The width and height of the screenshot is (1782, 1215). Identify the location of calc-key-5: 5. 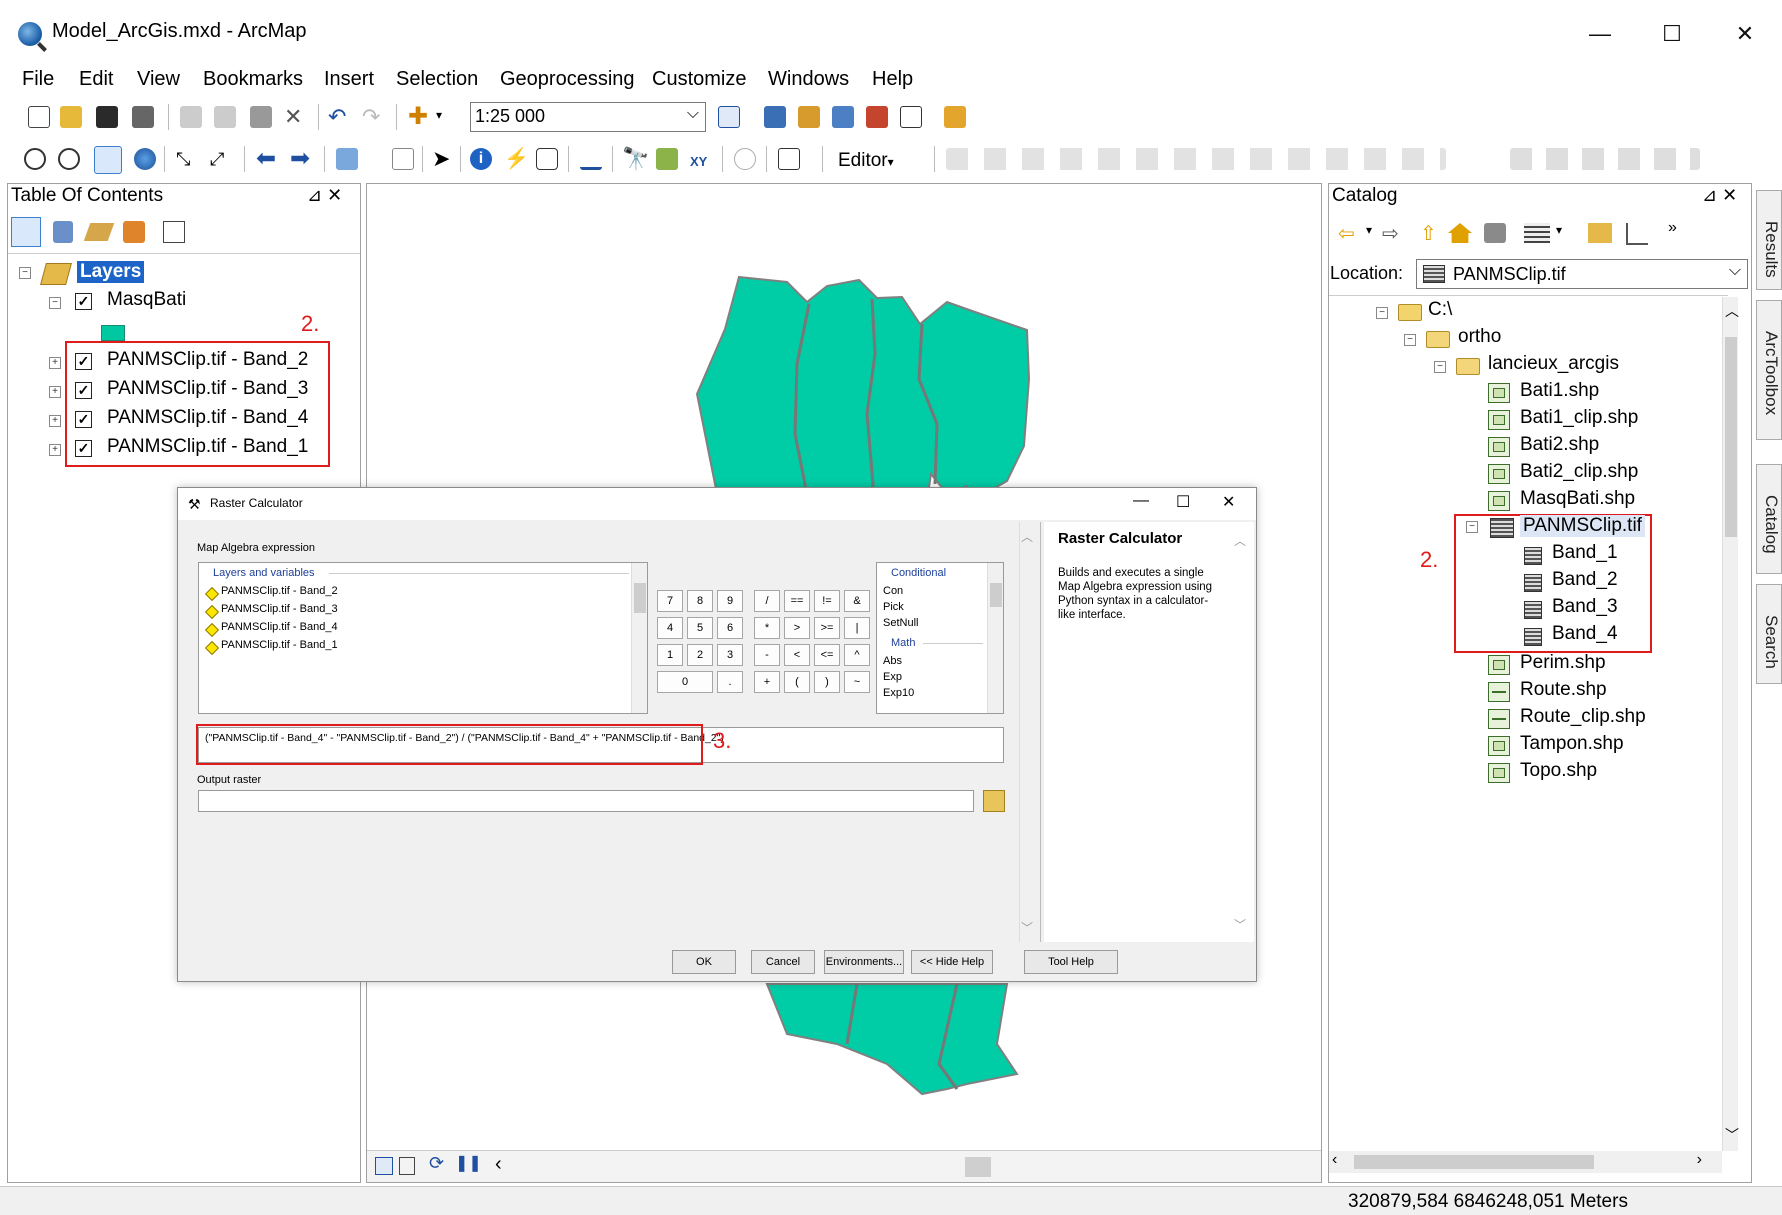
(700, 628).